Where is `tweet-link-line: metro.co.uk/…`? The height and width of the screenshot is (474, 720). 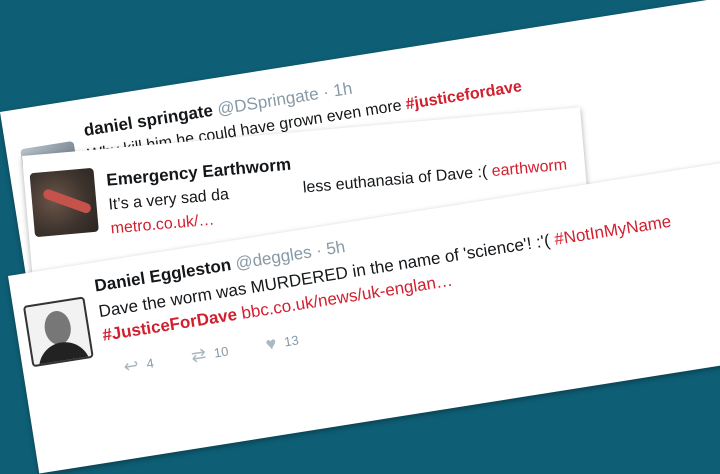
tweet-link-line: metro.co.uk/… is located at coordinates (162, 225).